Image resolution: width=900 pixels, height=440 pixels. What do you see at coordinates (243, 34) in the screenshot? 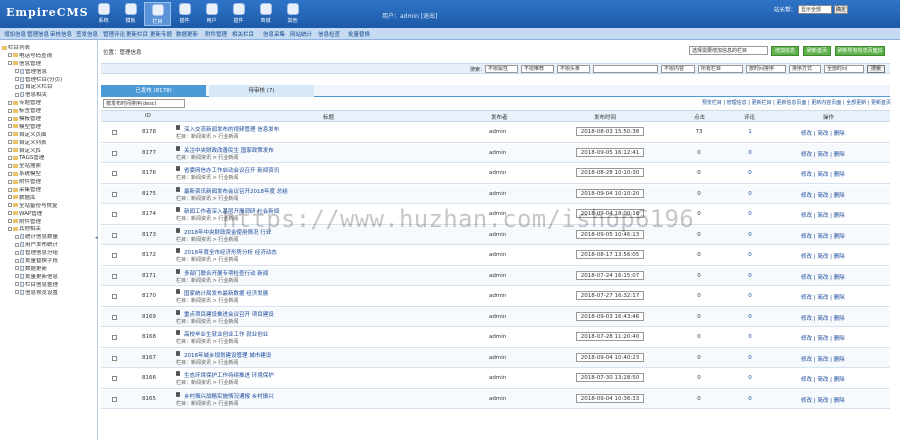
I see `menu-item: 相关栏目` at bounding box center [243, 34].